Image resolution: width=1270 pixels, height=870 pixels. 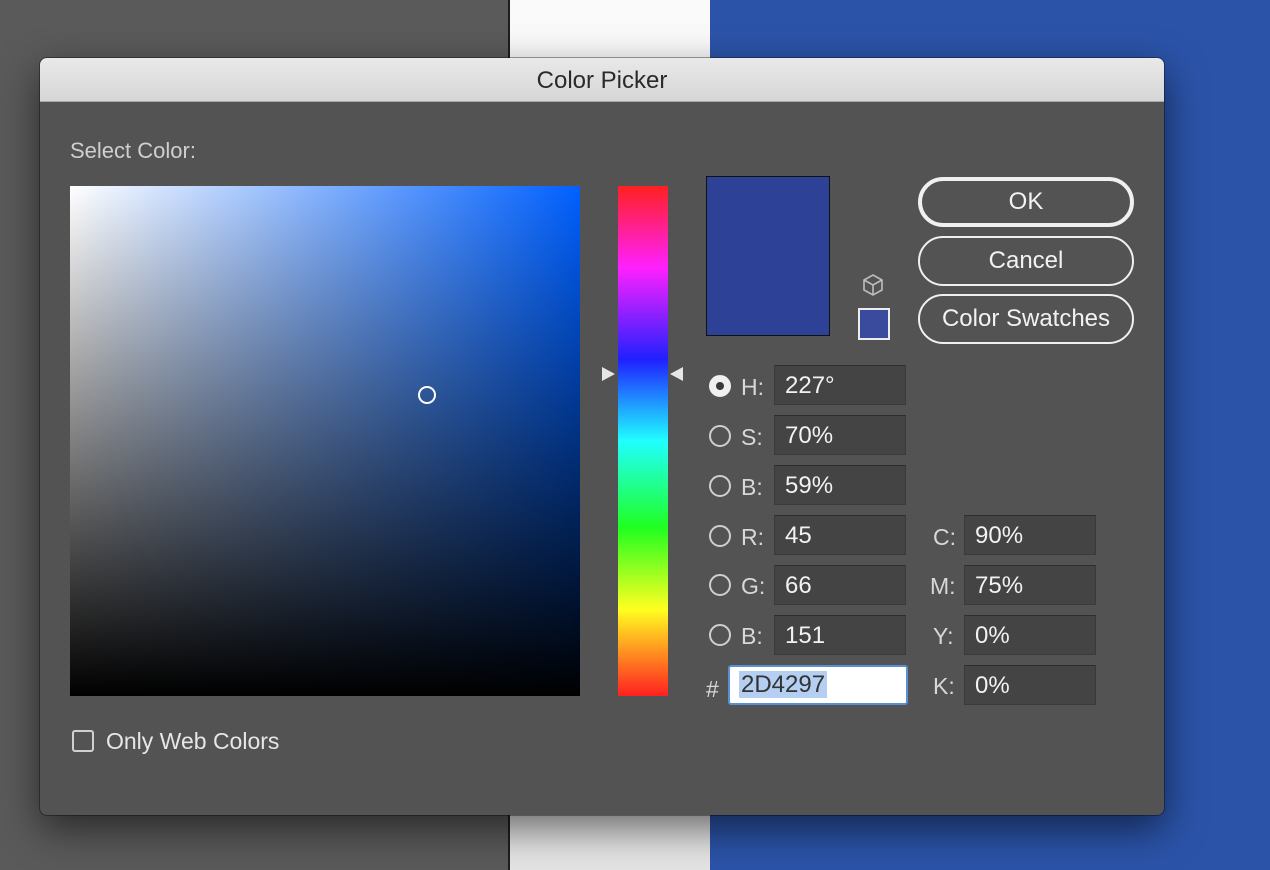 What do you see at coordinates (427, 395) in the screenshot?
I see `color-field-cursor` at bounding box center [427, 395].